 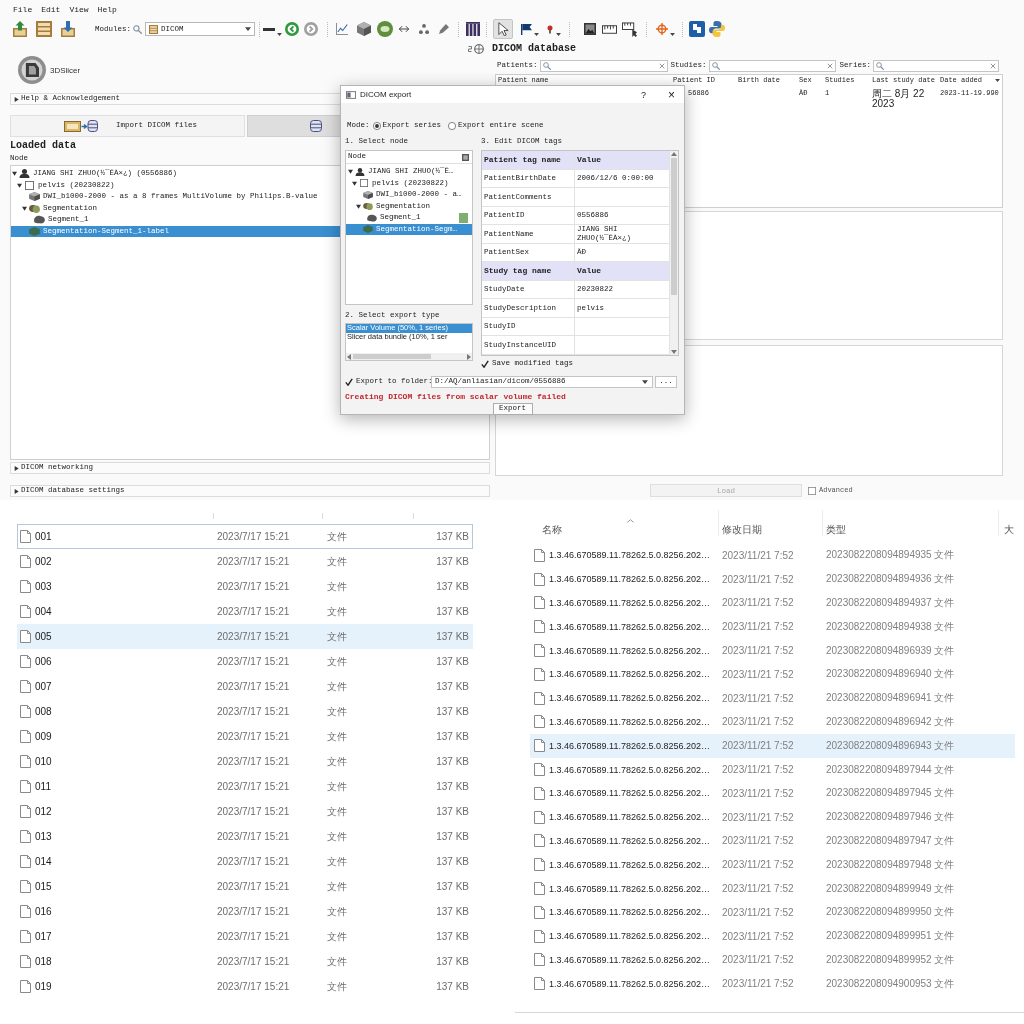 I want to click on file-row: 004 2023/7/17 15:21 文件 137 KB, so click(x=245, y=611).